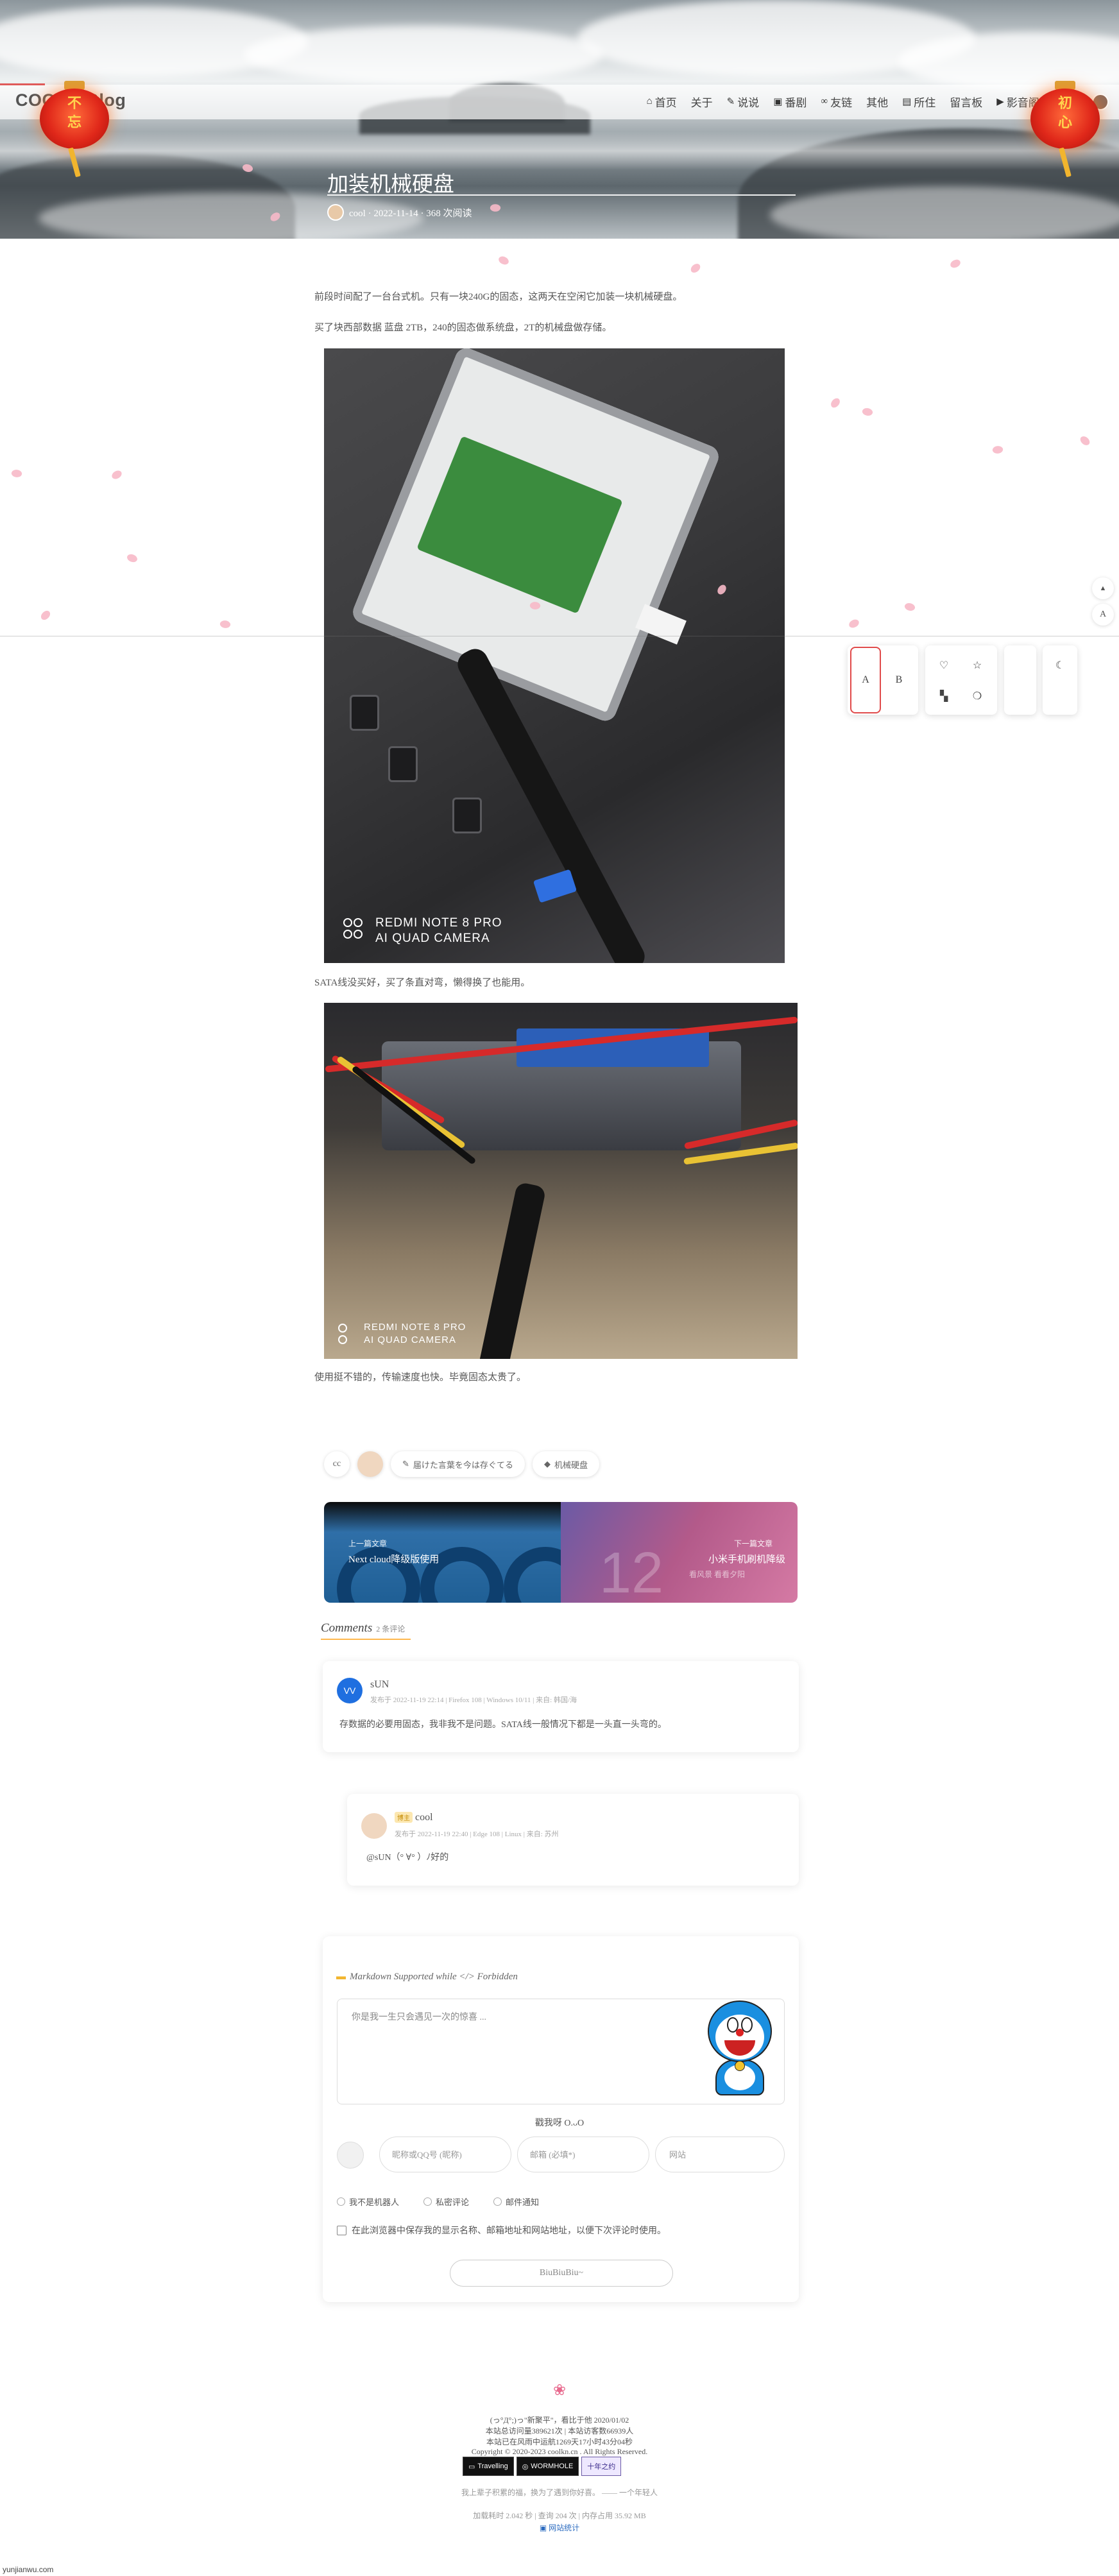 The image size is (1119, 2576). Describe the element at coordinates (404, 1817) in the screenshot. I see `admin-badge: 博主` at that location.